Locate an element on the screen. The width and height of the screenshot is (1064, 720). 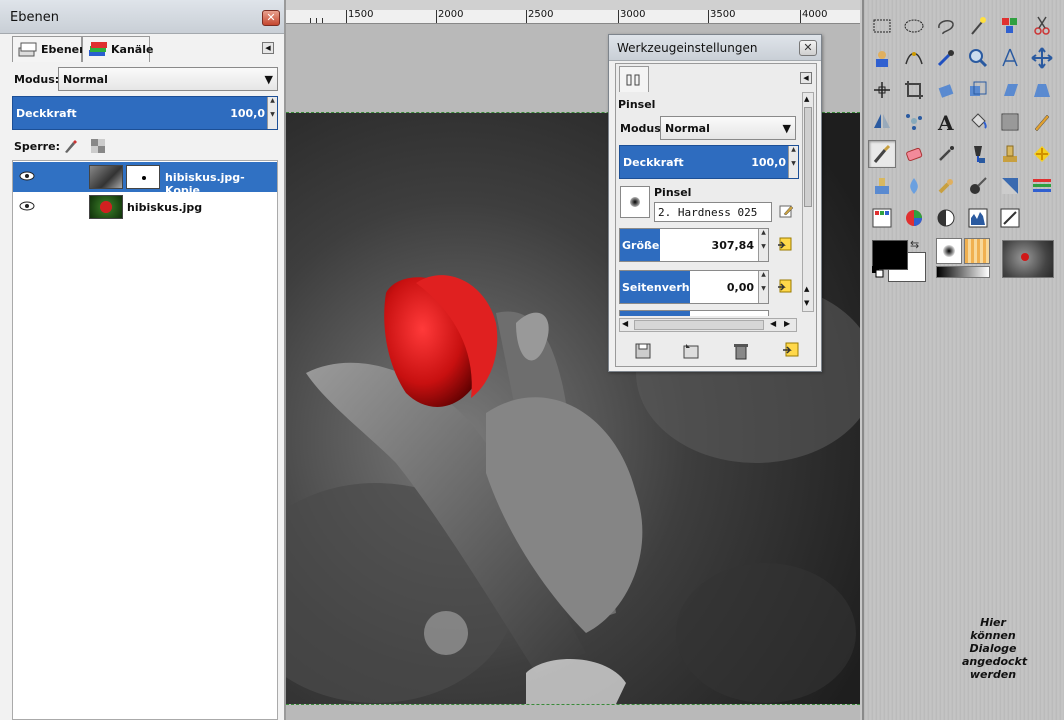
color-select-tool is located at coordinates (1010, 26).